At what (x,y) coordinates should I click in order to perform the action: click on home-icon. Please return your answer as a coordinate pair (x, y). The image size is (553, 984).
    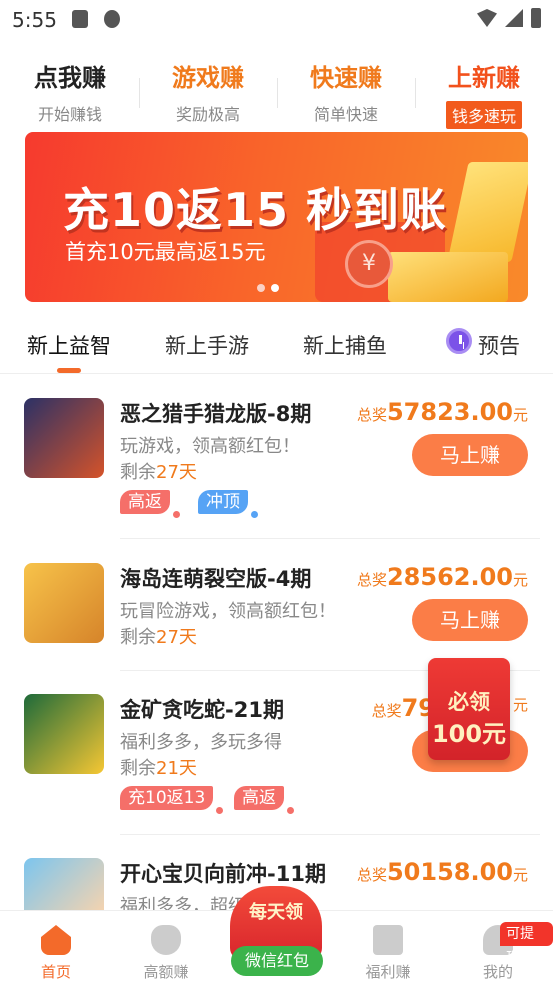
    Looking at the image, I should click on (56, 940).